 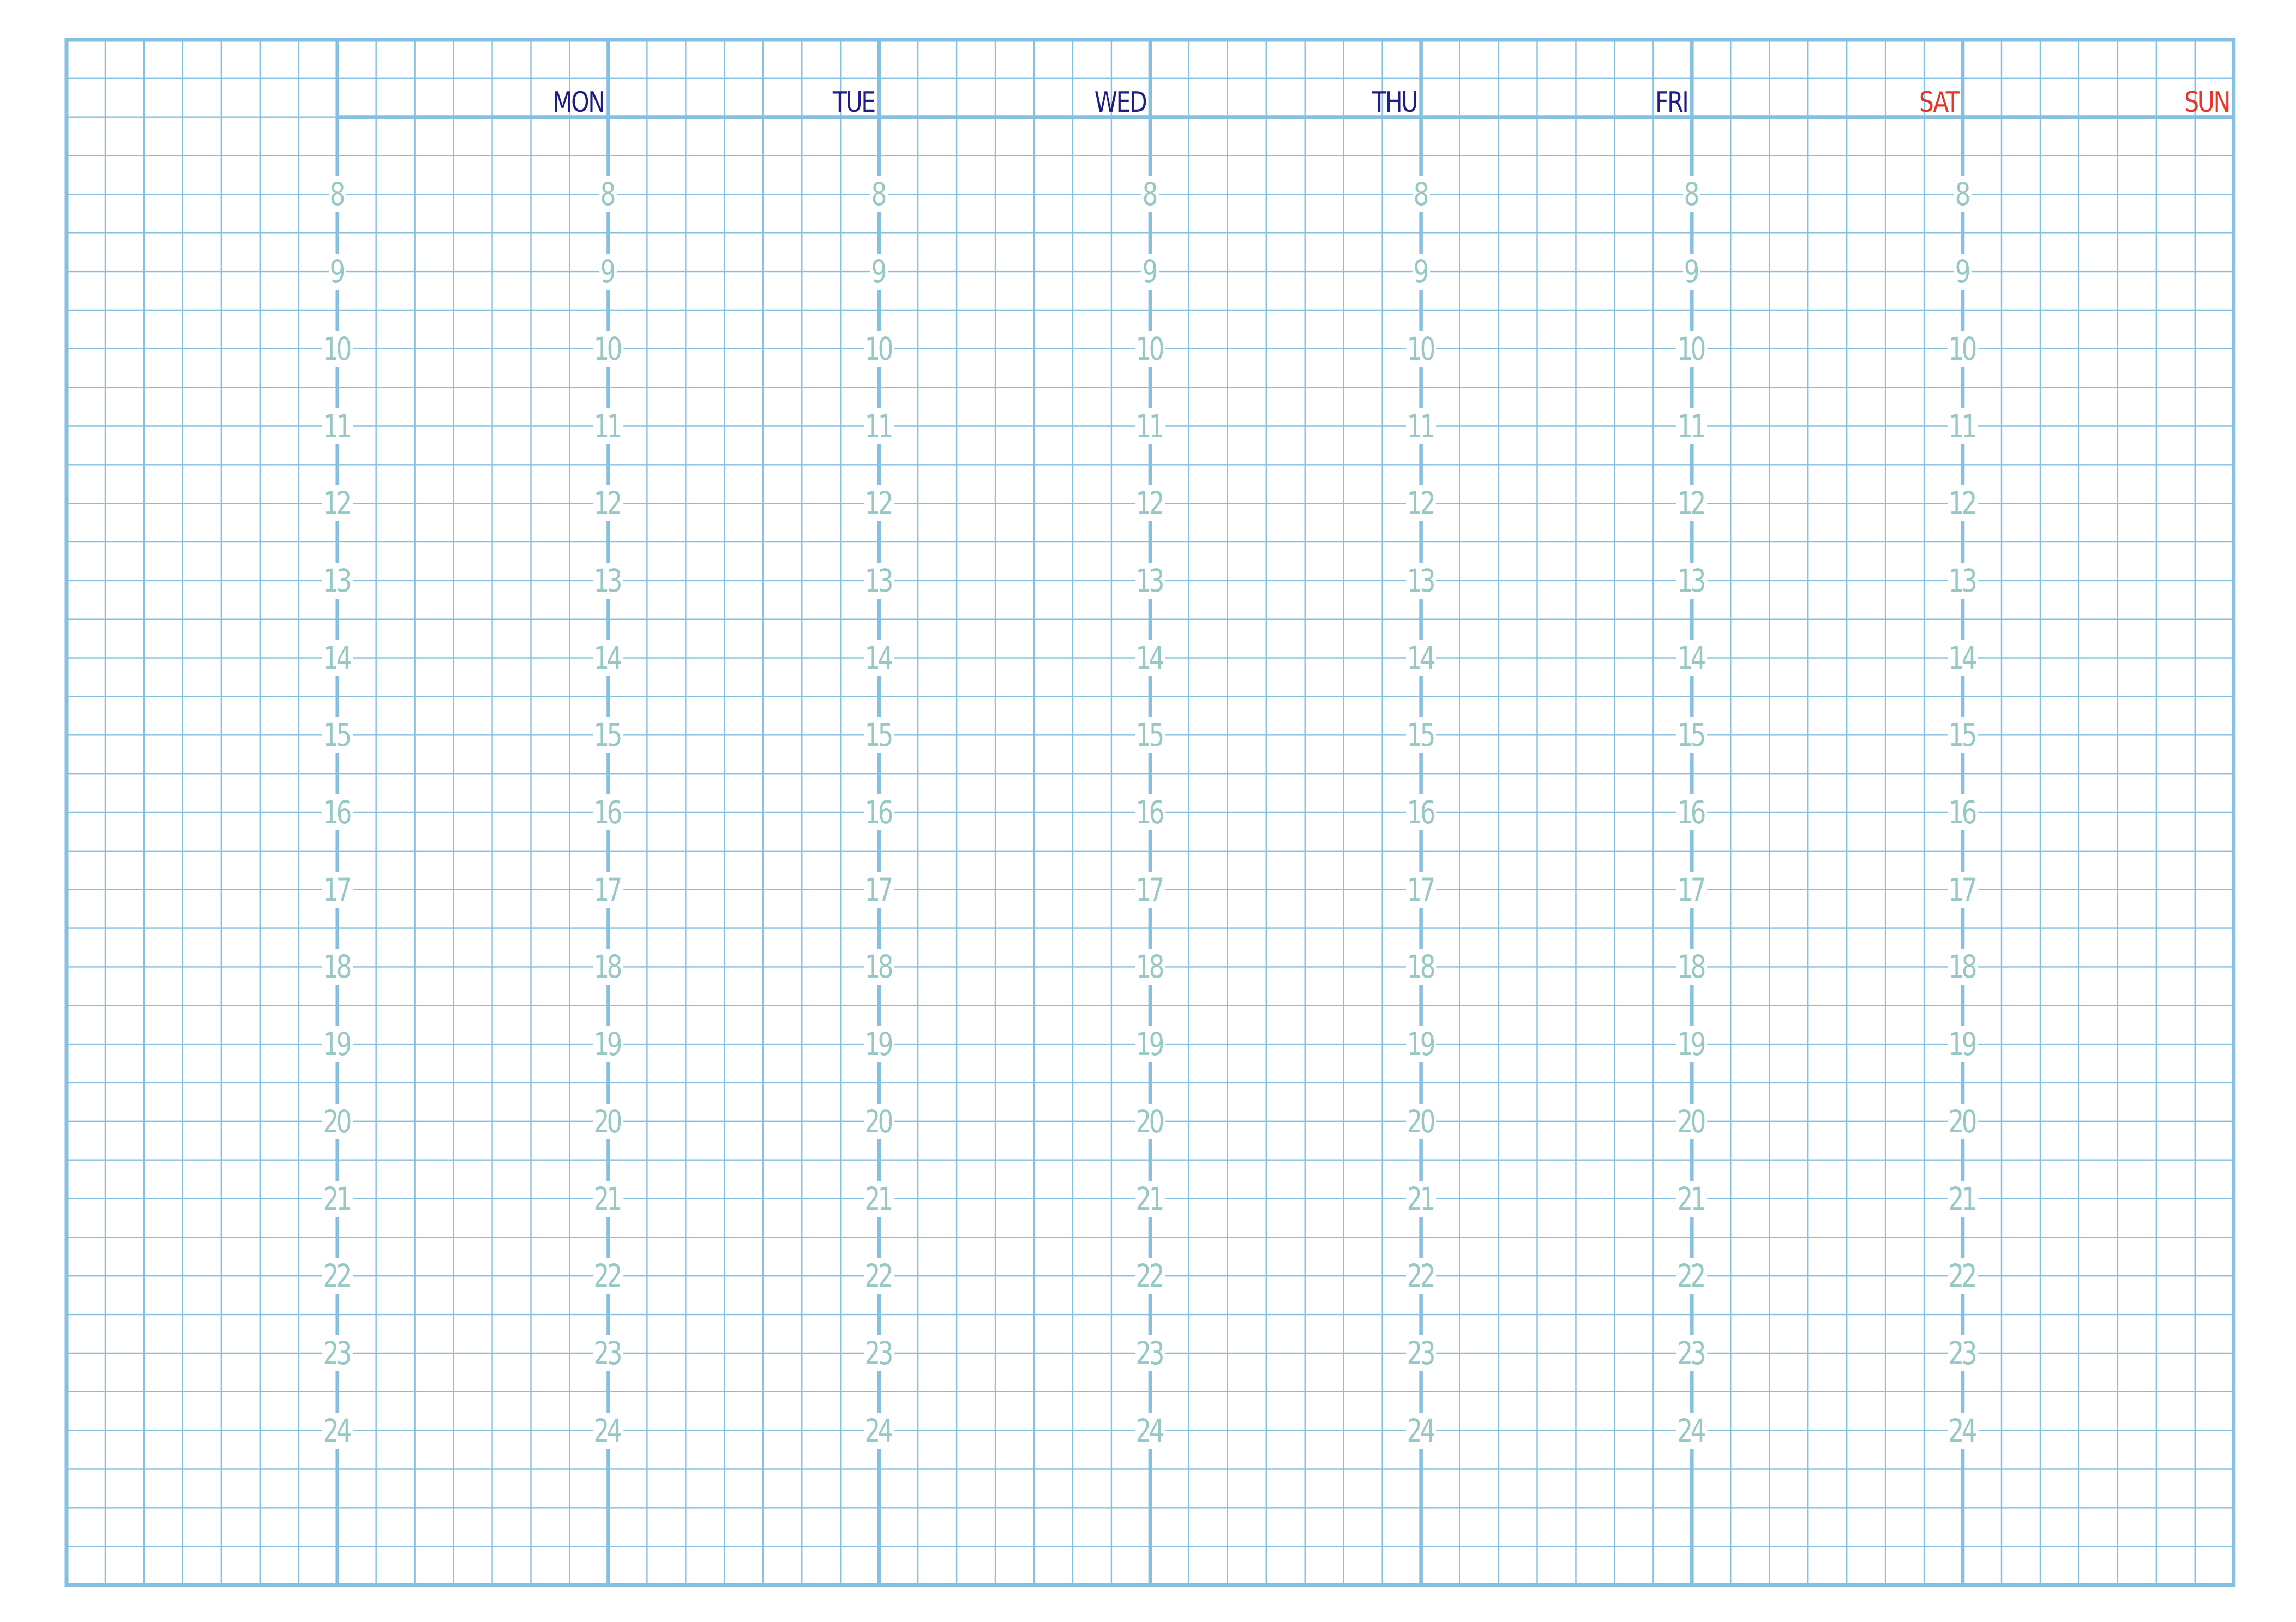 What do you see at coordinates (1939, 102) in the screenshot?
I see `day-label-sat: SAT` at bounding box center [1939, 102].